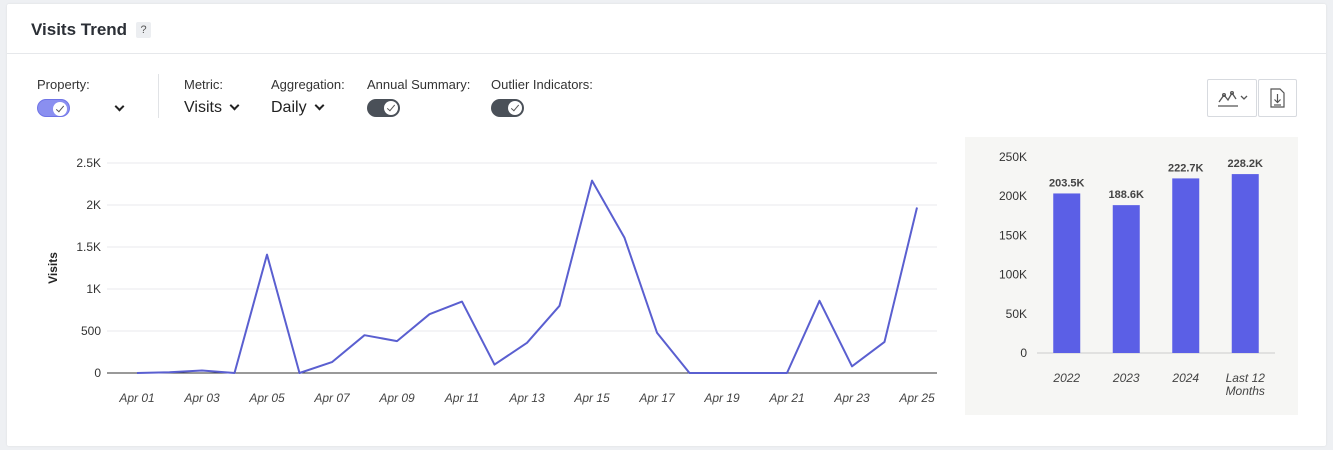  I want to click on annual-summary-toggle, so click(383, 108).